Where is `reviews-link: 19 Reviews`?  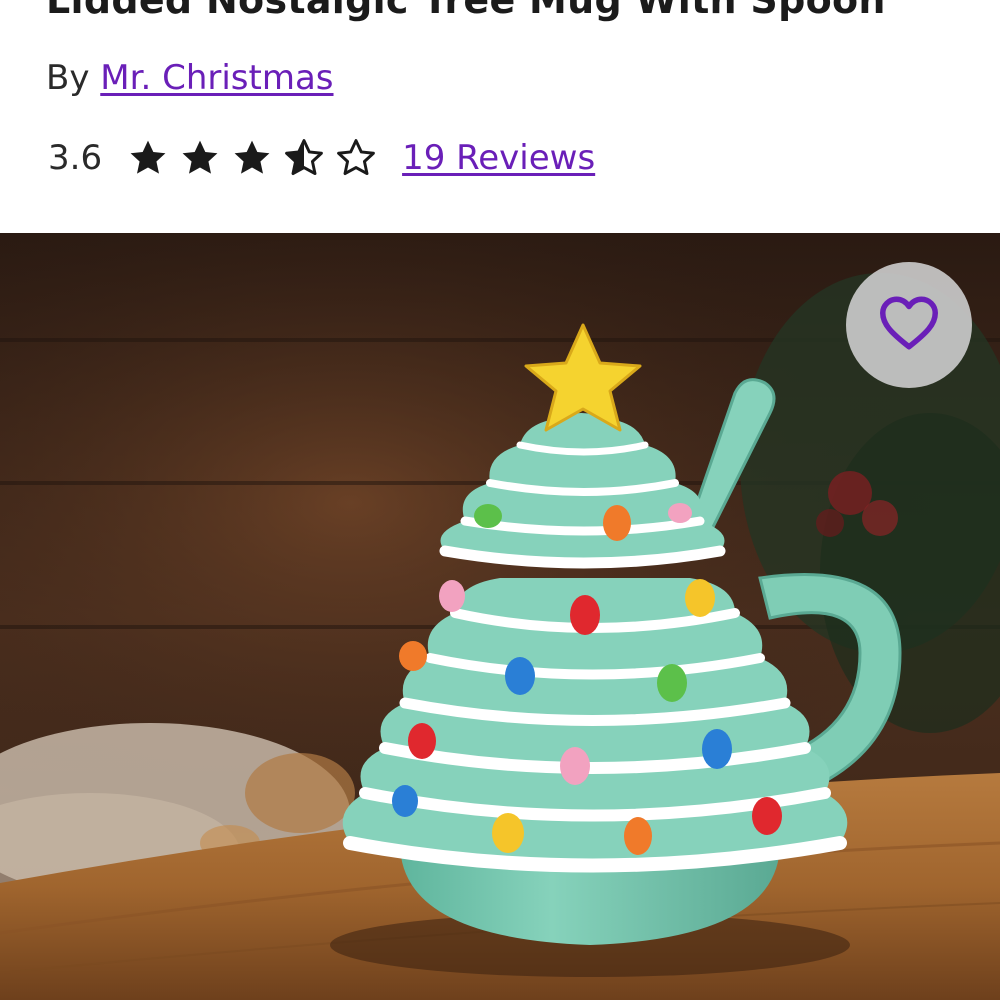 reviews-link: 19 Reviews is located at coordinates (498, 158).